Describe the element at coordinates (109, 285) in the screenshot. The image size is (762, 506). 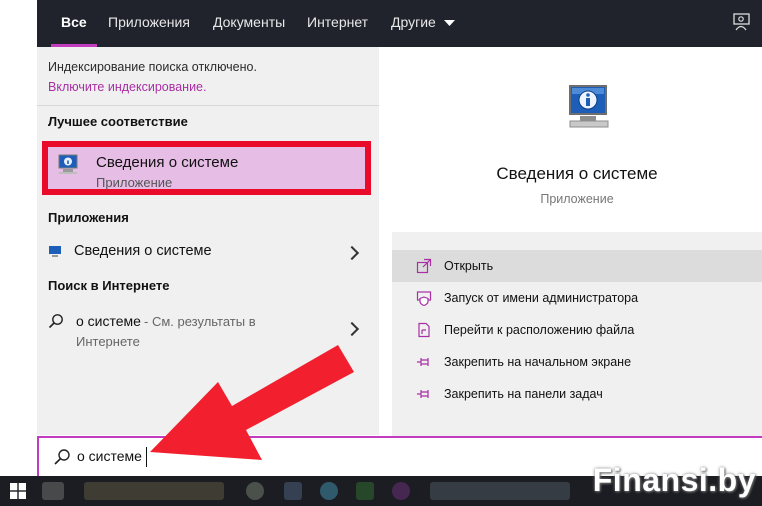
I see `web-search-header: Поиск в Интернете` at that location.